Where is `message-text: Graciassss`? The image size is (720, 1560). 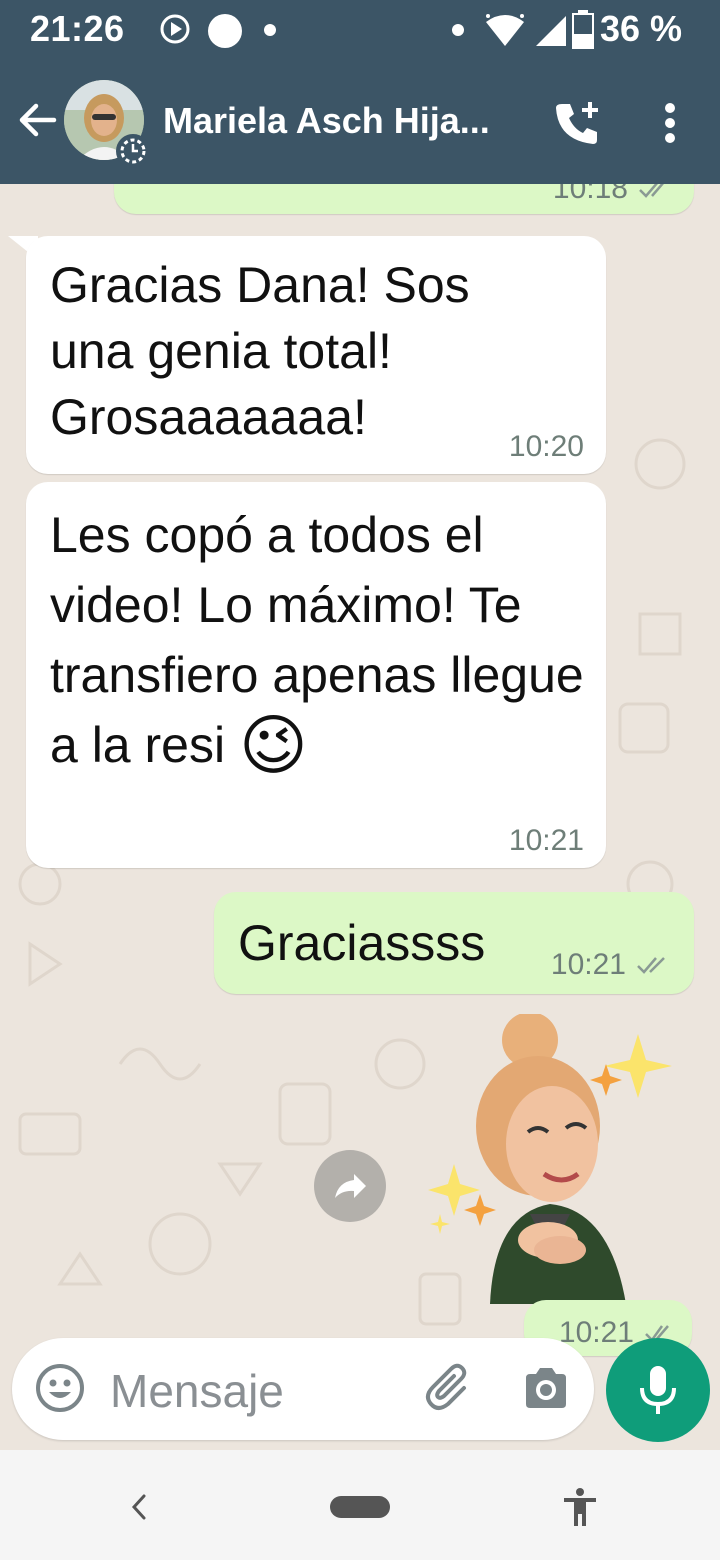
message-text: Graciassss is located at coordinates (362, 943).